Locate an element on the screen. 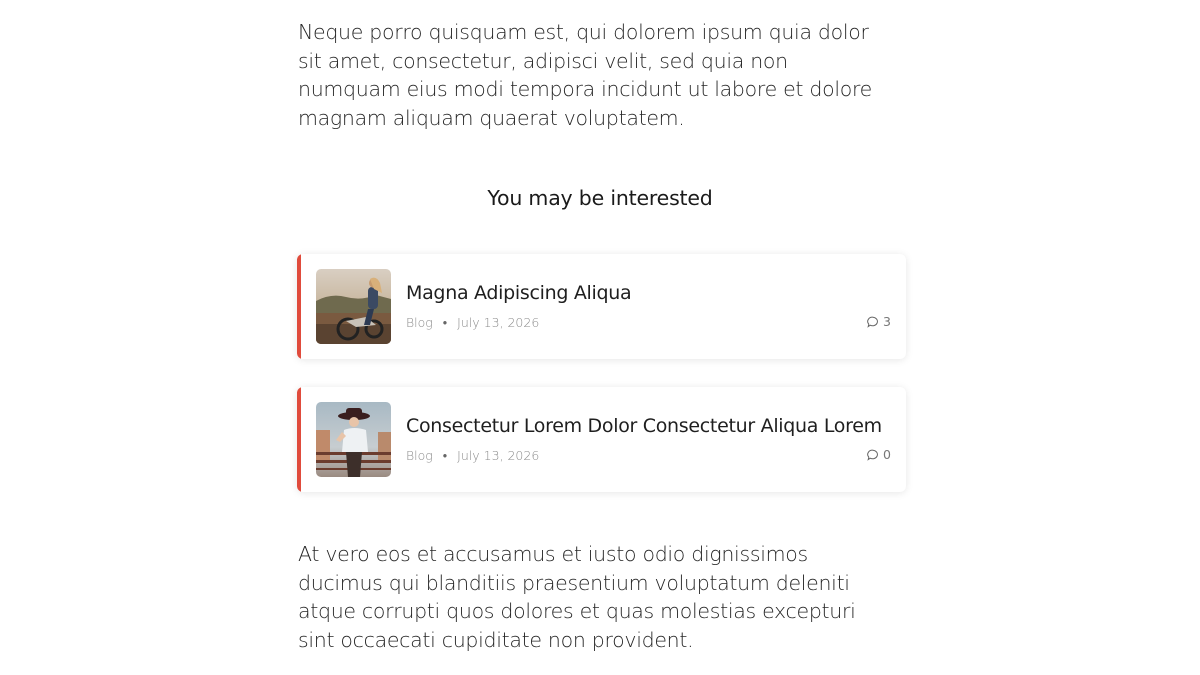  post-title: Magna Adipiscing Aliqua is located at coordinates (519, 293).